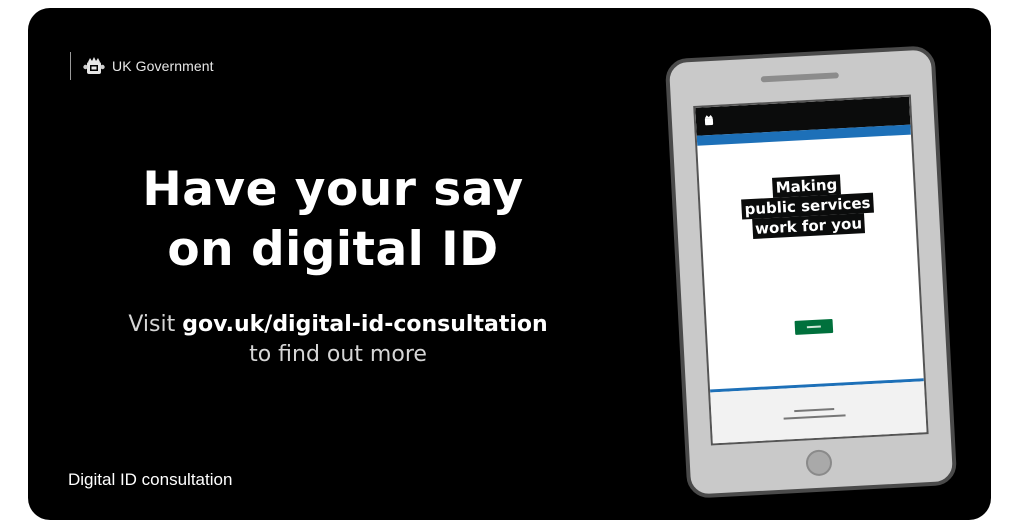  Describe the element at coordinates (333, 189) in the screenshot. I see `headline-line-1: Have your say` at that location.